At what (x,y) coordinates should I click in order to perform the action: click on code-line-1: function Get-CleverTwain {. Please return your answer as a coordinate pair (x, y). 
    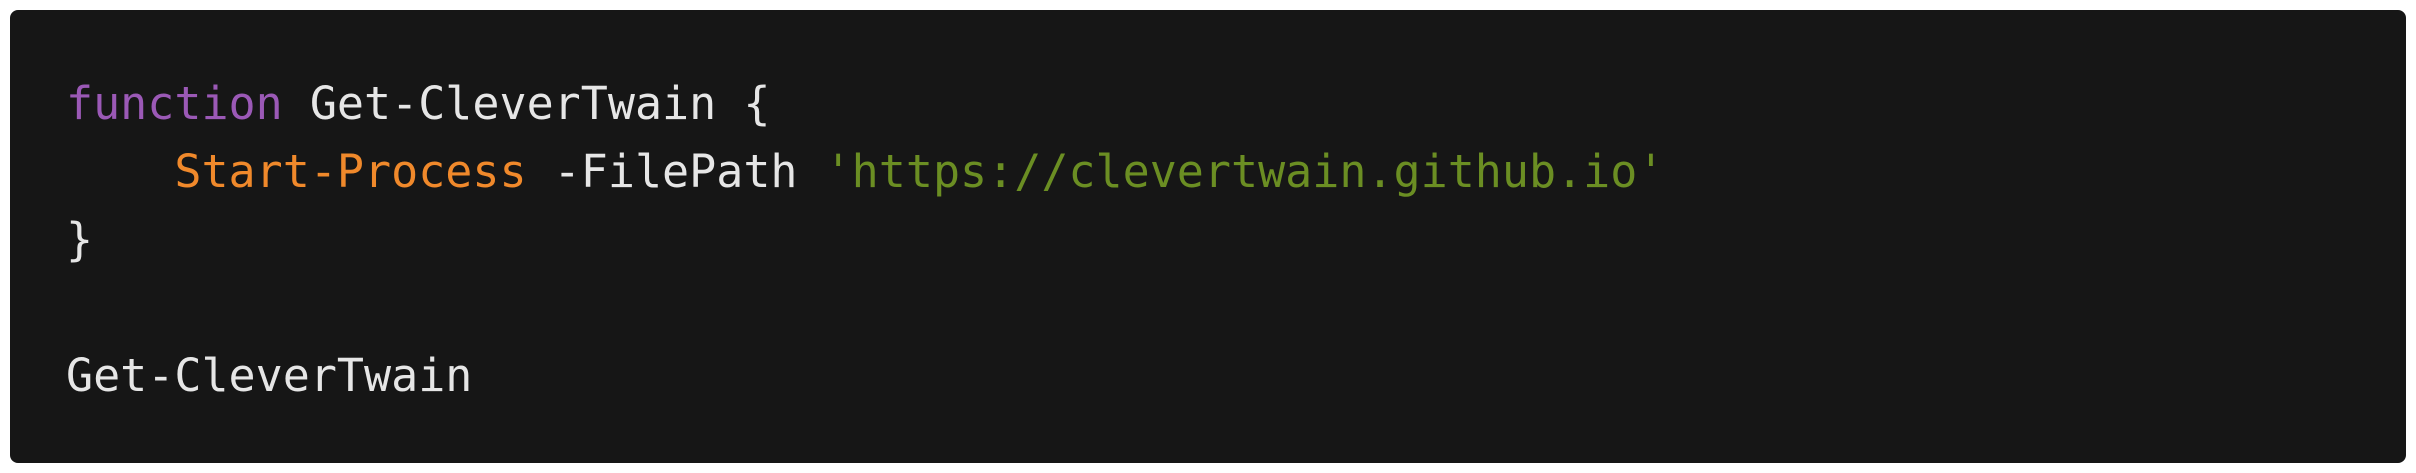
    Looking at the image, I should click on (1236, 104).